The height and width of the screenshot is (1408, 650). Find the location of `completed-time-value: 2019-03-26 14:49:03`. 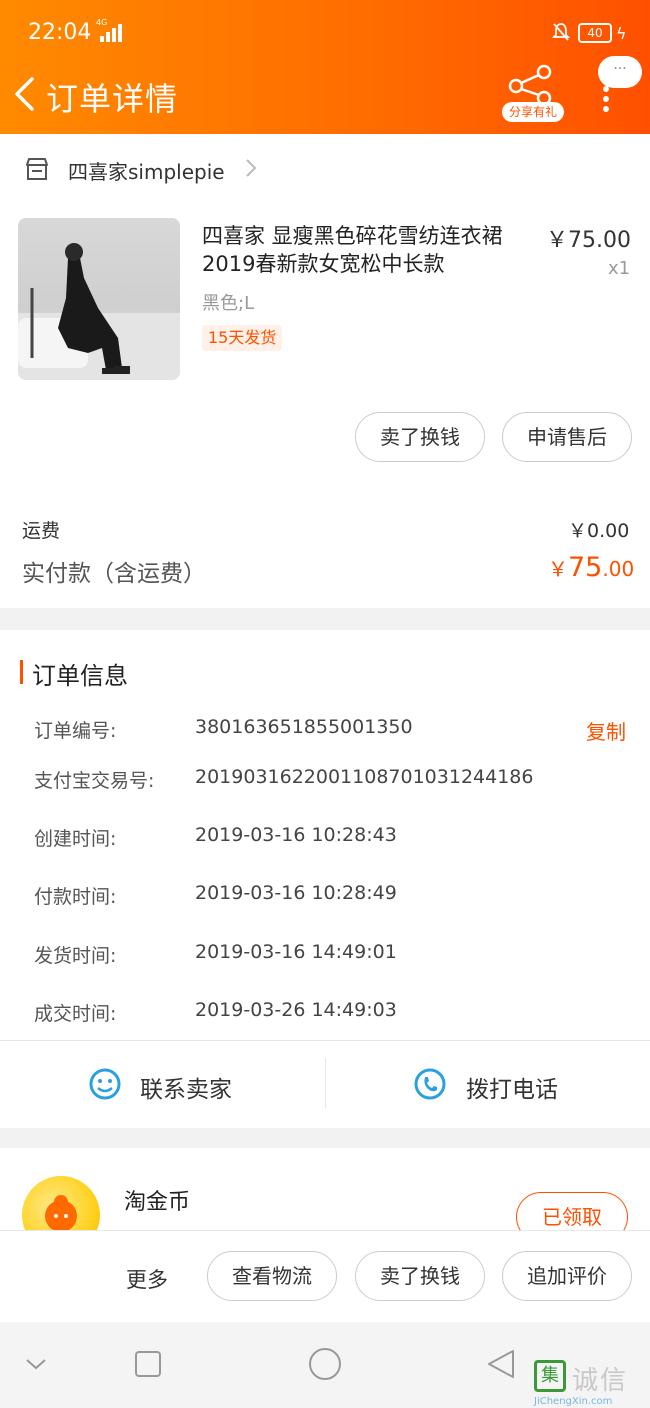

completed-time-value: 2019-03-26 14:49:03 is located at coordinates (296, 1010).